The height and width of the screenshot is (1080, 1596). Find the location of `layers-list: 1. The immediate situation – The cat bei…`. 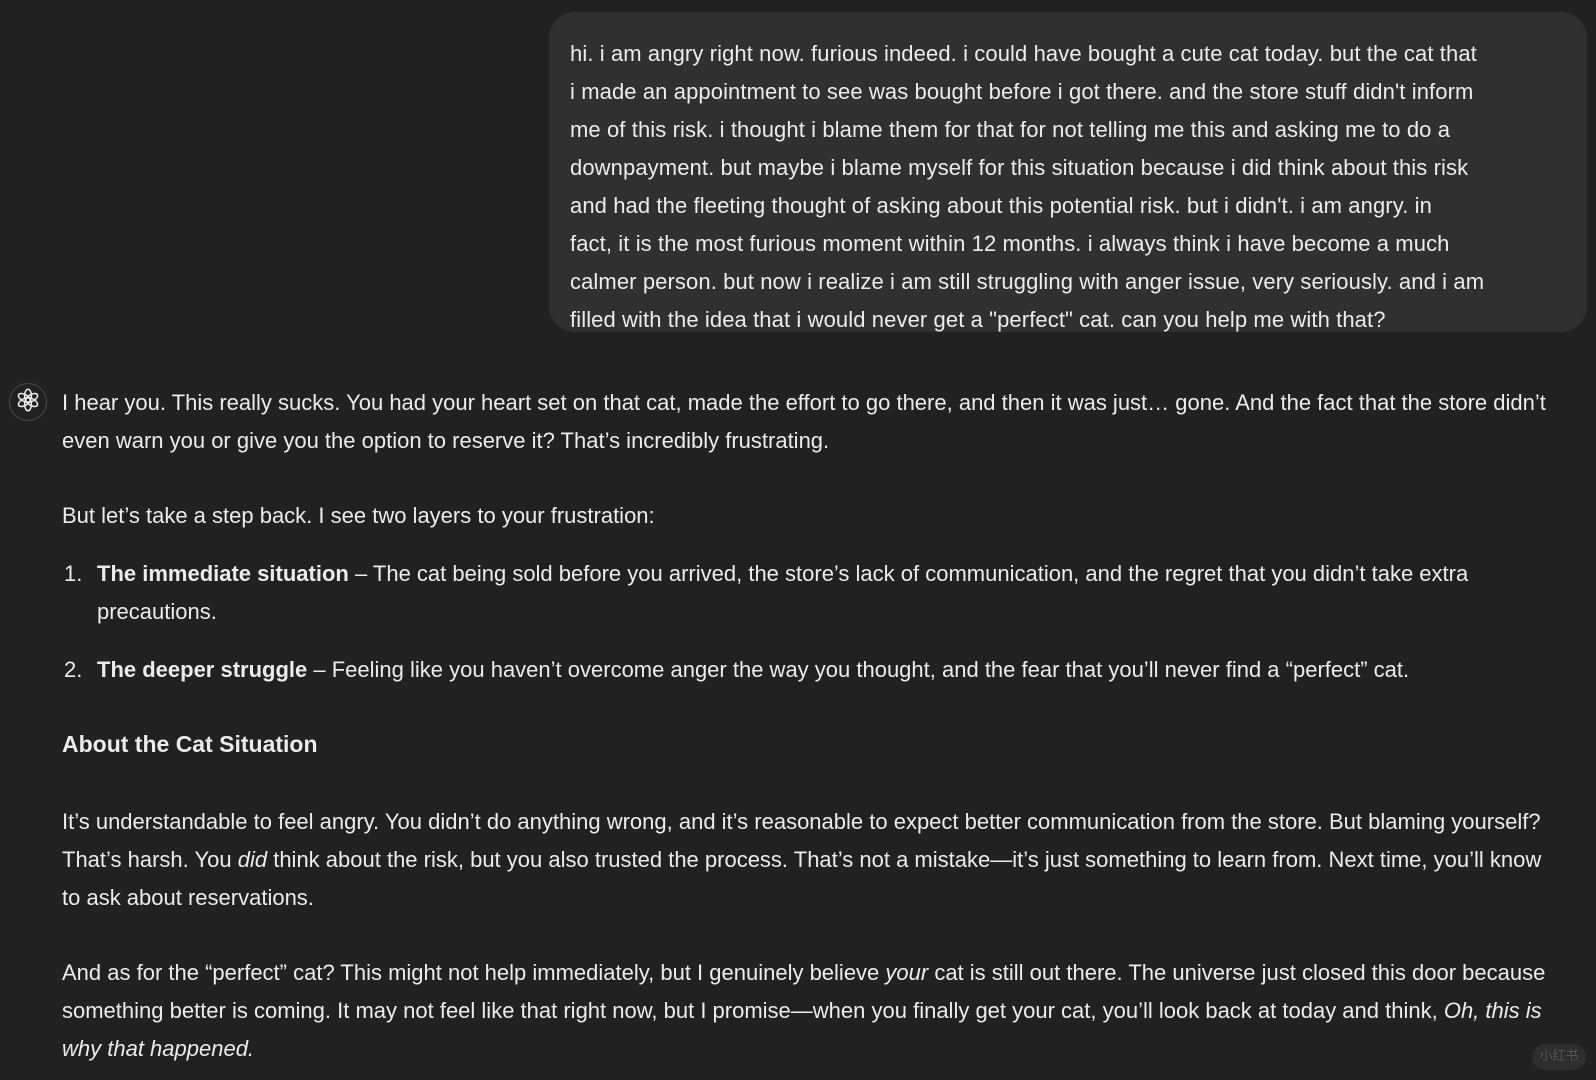

layers-list: 1. The immediate situation – The cat bei… is located at coordinates (812, 622).